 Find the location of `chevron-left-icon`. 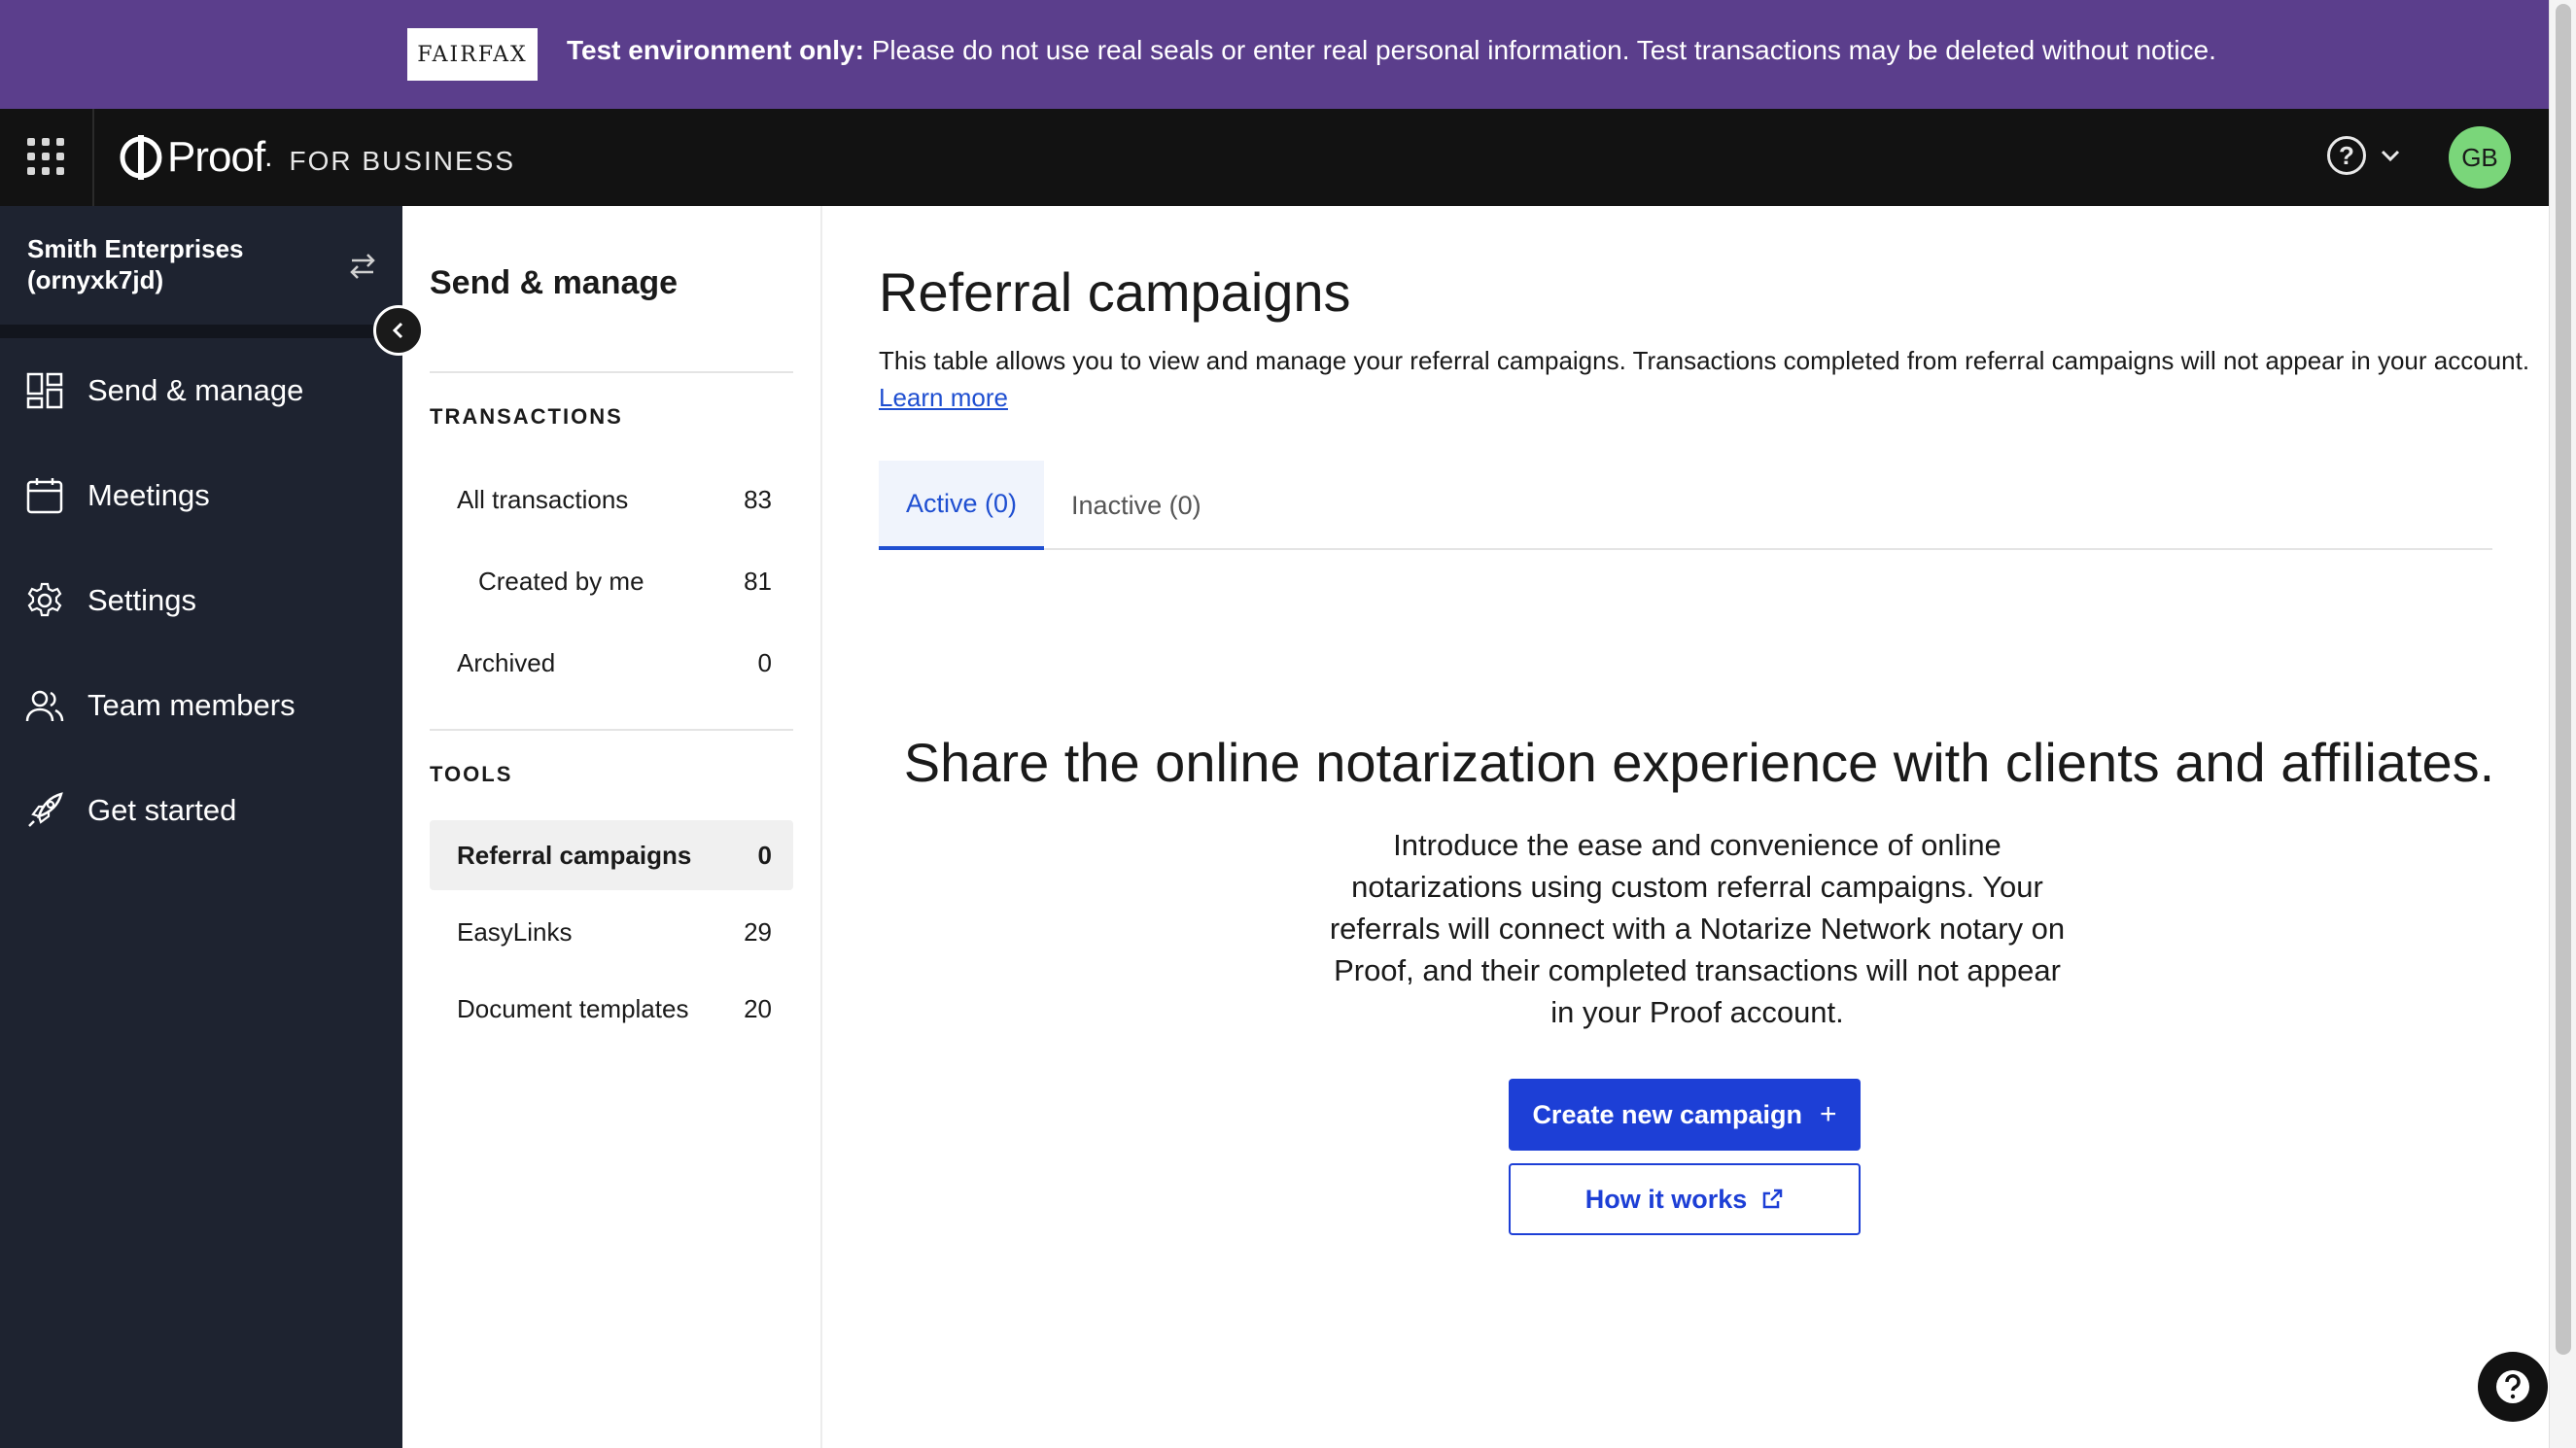

chevron-left-icon is located at coordinates (398, 330).